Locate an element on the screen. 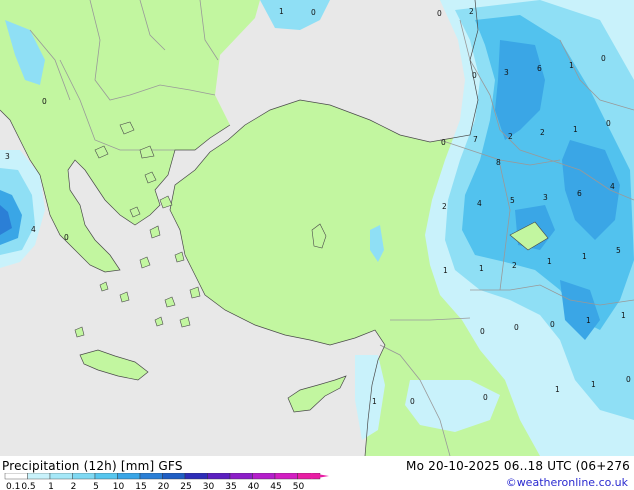  colorbar-tick-label: 40 is located at coordinates (254, 486).